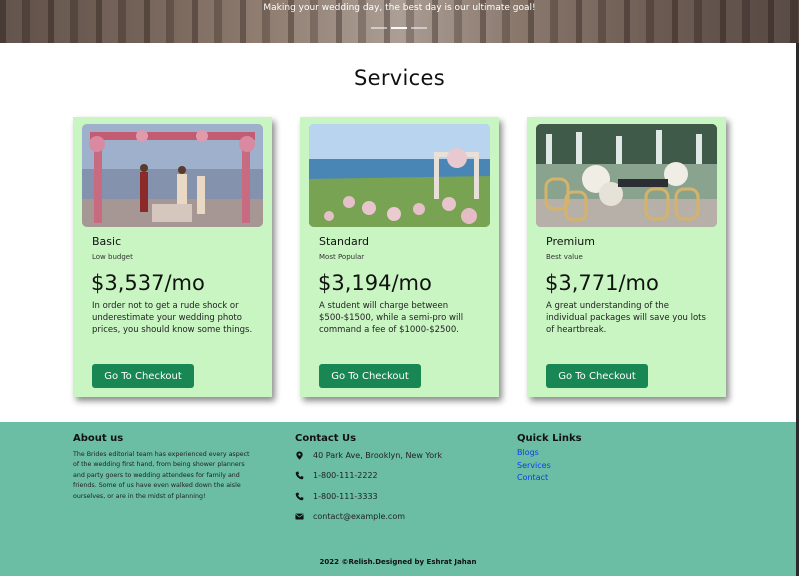 This screenshot has width=799, height=576. Describe the element at coordinates (303, 516) in the screenshot. I see `envelope-icon` at that location.